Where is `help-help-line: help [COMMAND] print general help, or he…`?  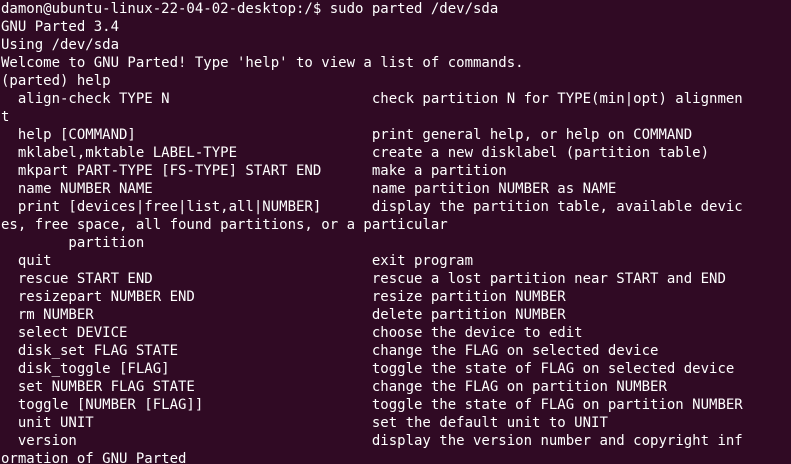
help-help-line: help [COMMAND] print general help, or he… is located at coordinates (347, 135).